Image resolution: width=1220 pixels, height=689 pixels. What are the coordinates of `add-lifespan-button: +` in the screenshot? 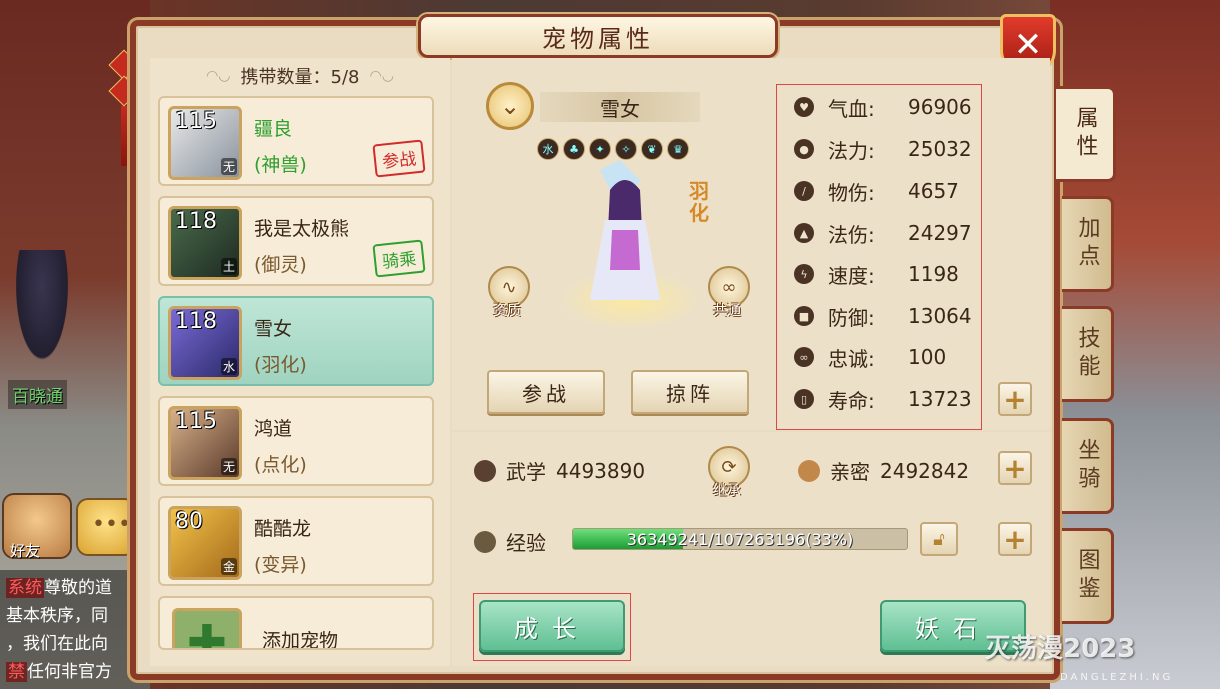 It's located at (1015, 399).